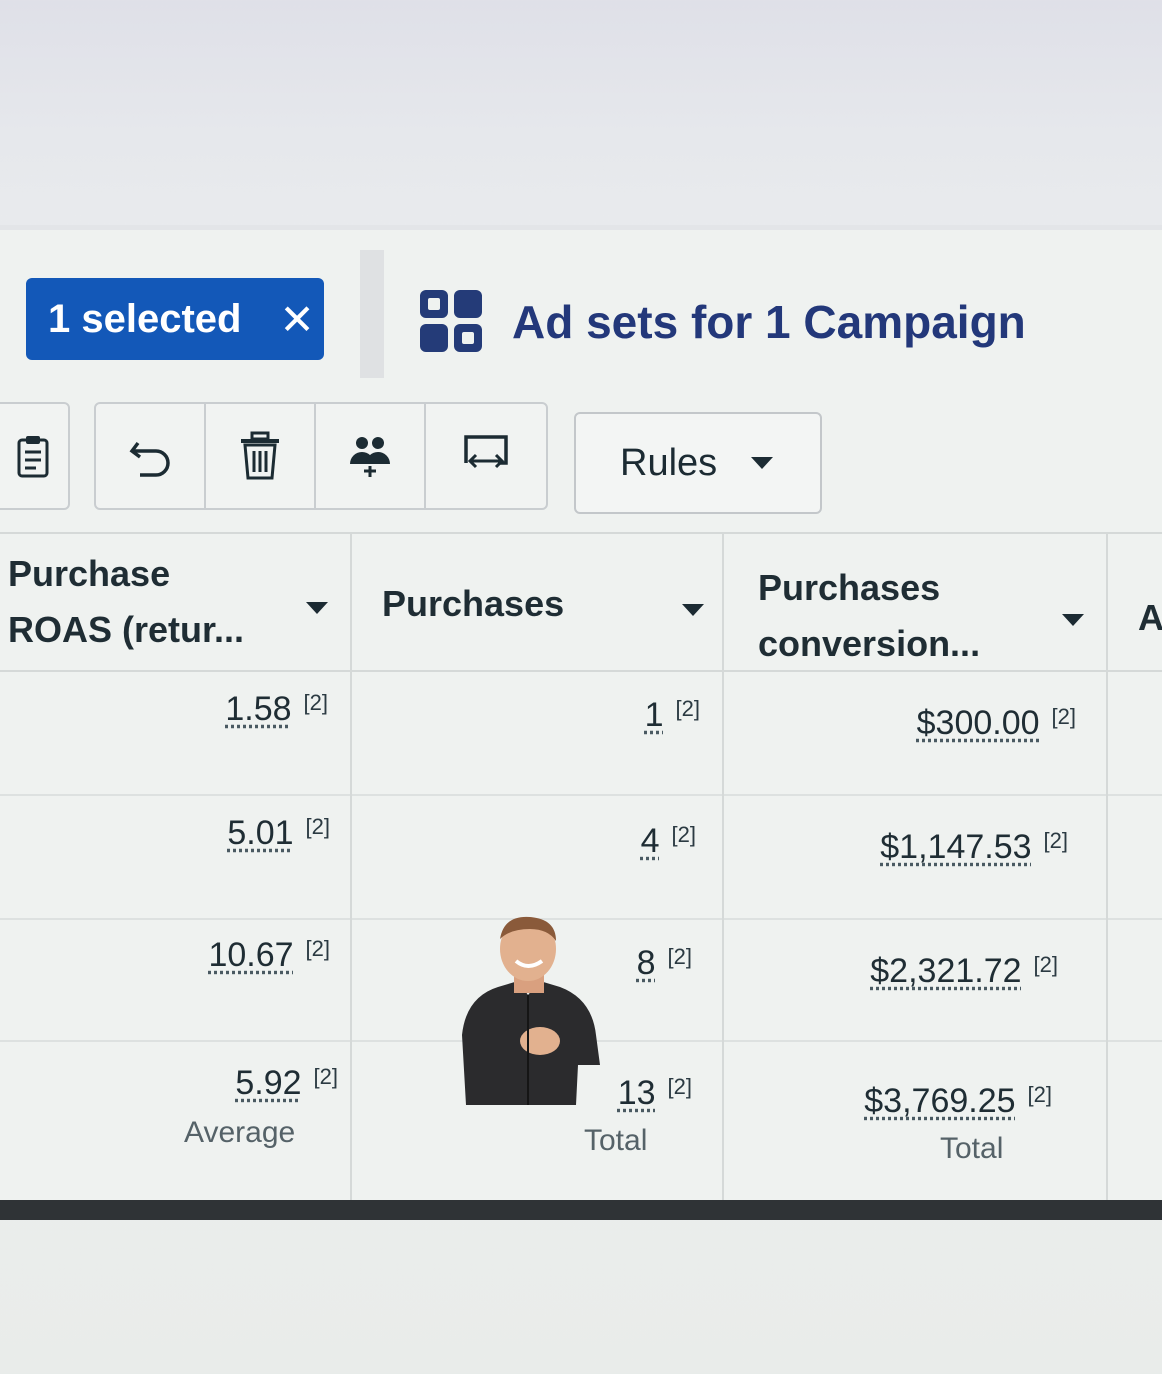 This screenshot has height=1374, width=1162. I want to click on person-sticker-image, so click(531, 1010).